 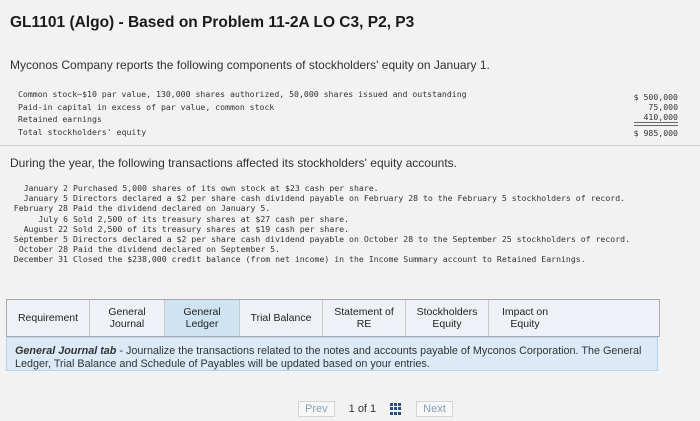 I want to click on page-indicator: 1 of 1, so click(x=363, y=409).